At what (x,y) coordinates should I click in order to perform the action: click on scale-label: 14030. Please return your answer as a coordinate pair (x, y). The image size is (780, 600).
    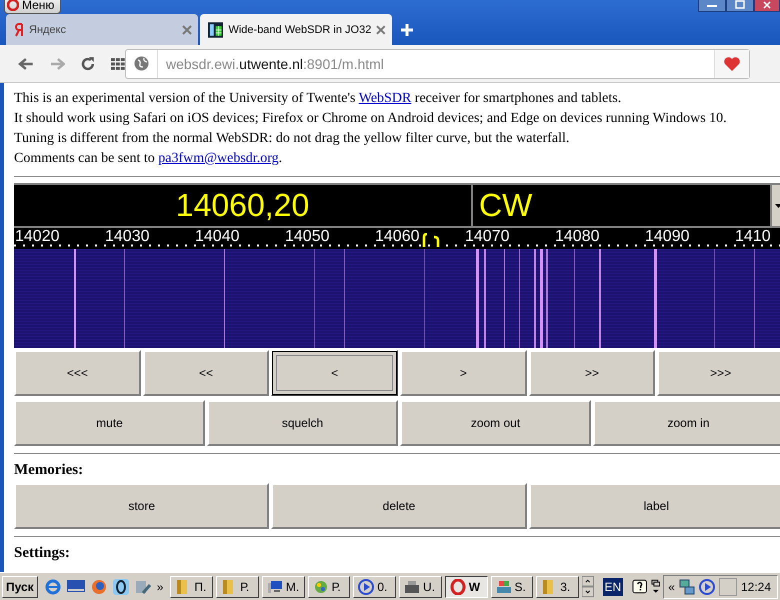
    Looking at the image, I should click on (127, 236).